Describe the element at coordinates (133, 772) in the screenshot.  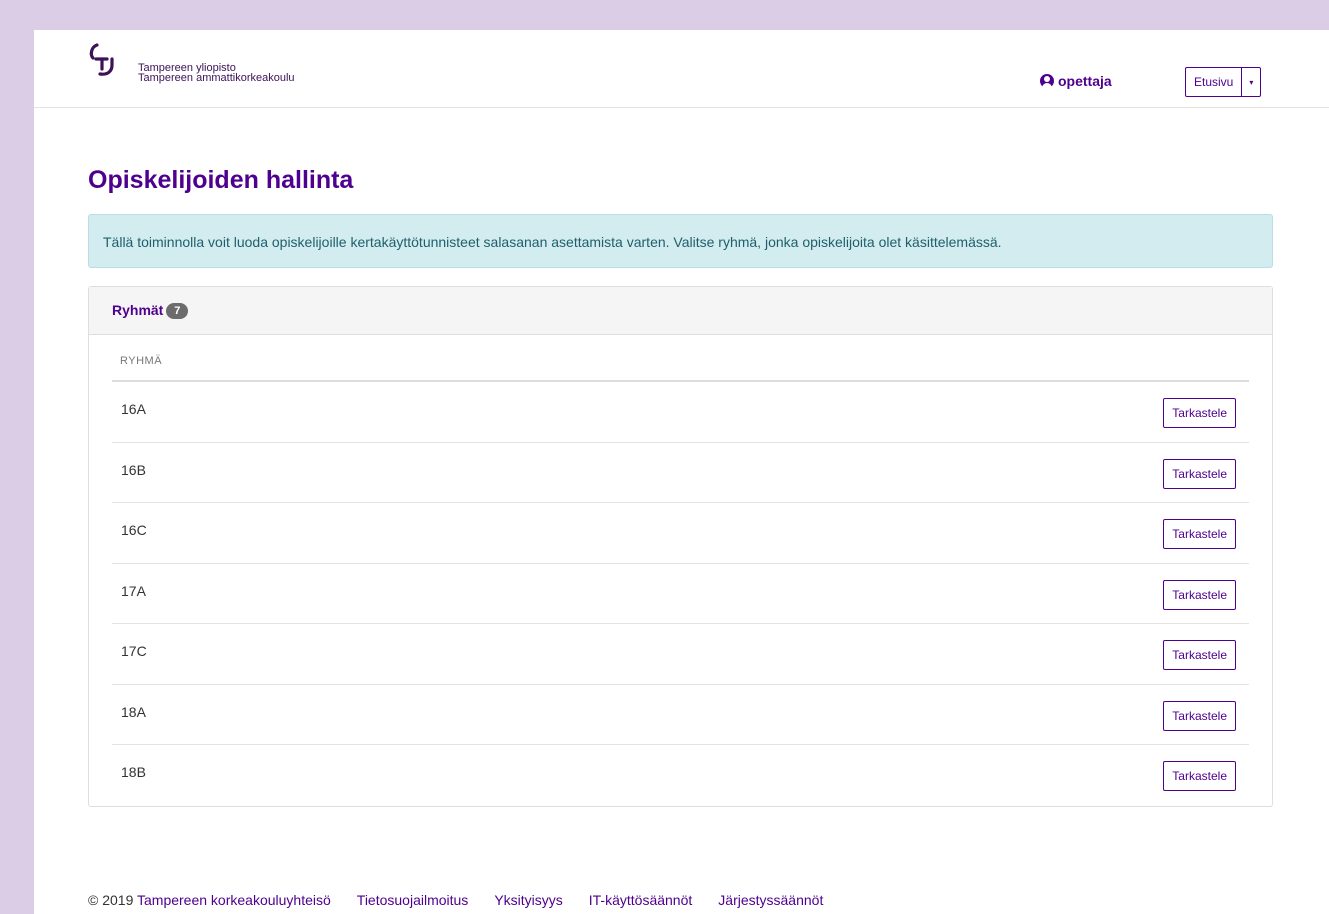
I see `group-cell: 18B` at that location.